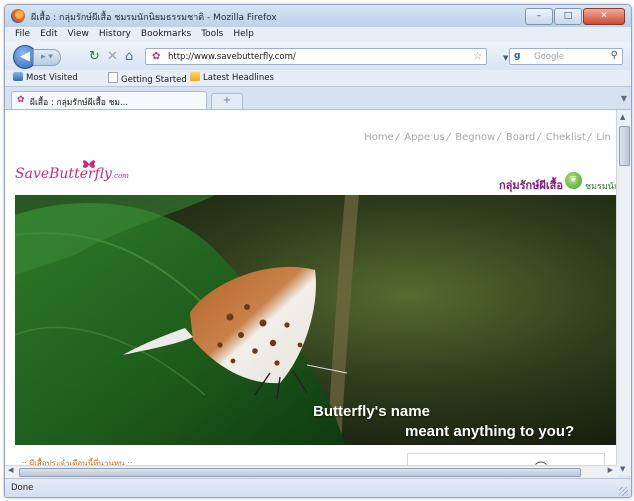 This screenshot has width=634, height=501. Describe the element at coordinates (232, 57) in the screenshot. I see `url-text: http://www.savebutterfly.com/` at that location.